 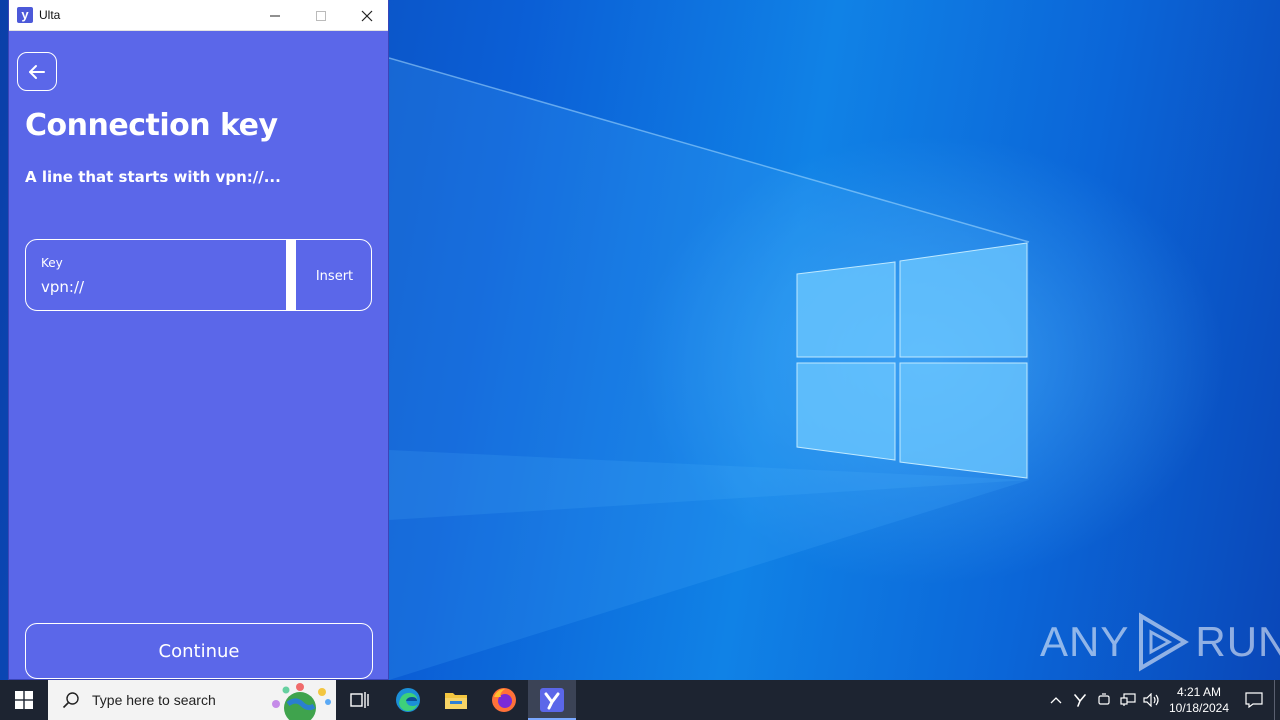 What do you see at coordinates (291, 275) in the screenshot?
I see `field-divider` at bounding box center [291, 275].